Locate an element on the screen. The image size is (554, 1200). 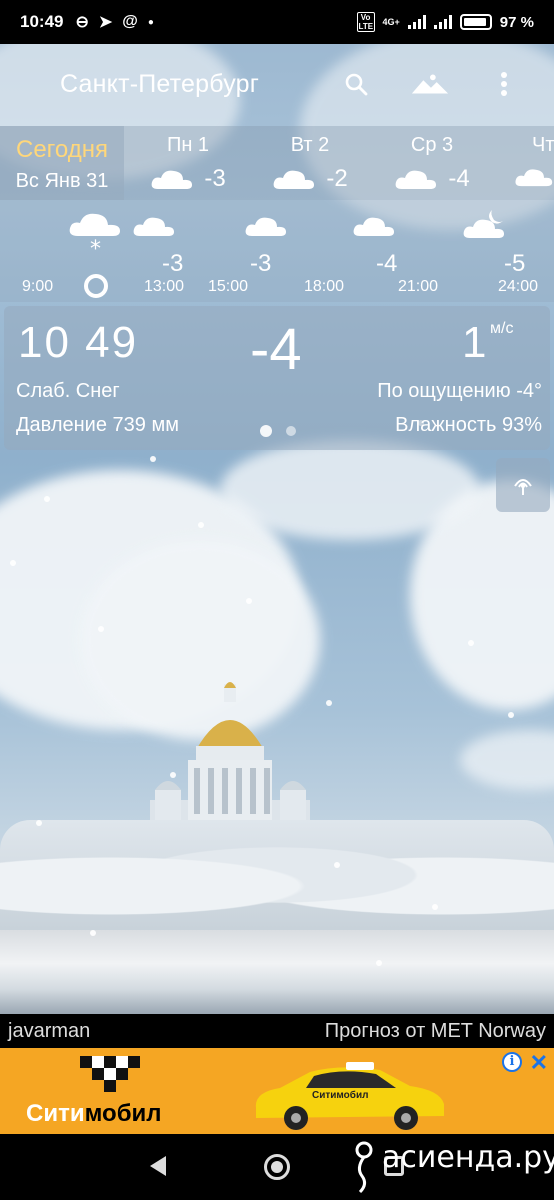
hour-temp: -5 is located at coordinates (515, 263).